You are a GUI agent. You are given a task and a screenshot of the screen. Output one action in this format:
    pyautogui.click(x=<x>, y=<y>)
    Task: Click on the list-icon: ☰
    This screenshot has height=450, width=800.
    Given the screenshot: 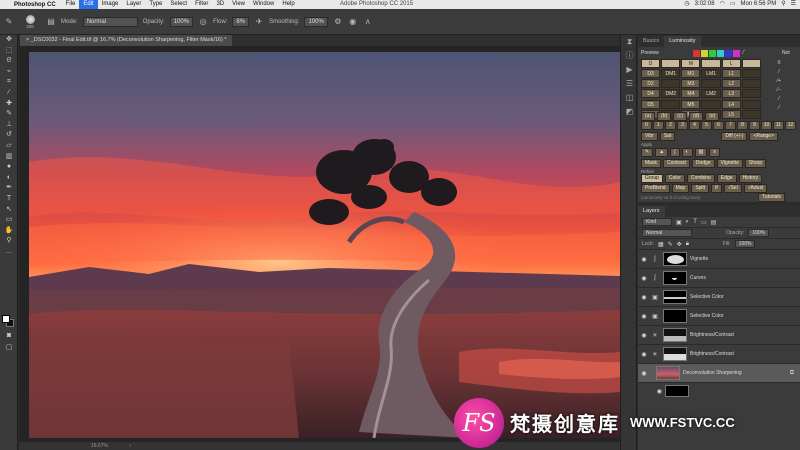 What is the action you would take?
    pyautogui.click(x=793, y=4)
    